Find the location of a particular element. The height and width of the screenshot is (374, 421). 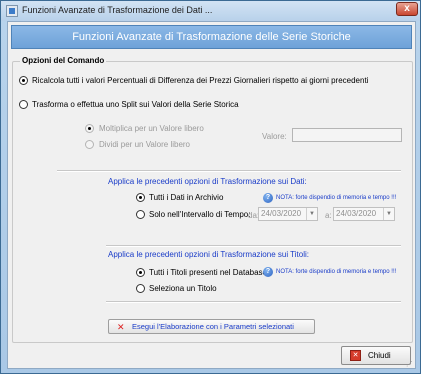

recalc-radio is located at coordinates (23, 80).